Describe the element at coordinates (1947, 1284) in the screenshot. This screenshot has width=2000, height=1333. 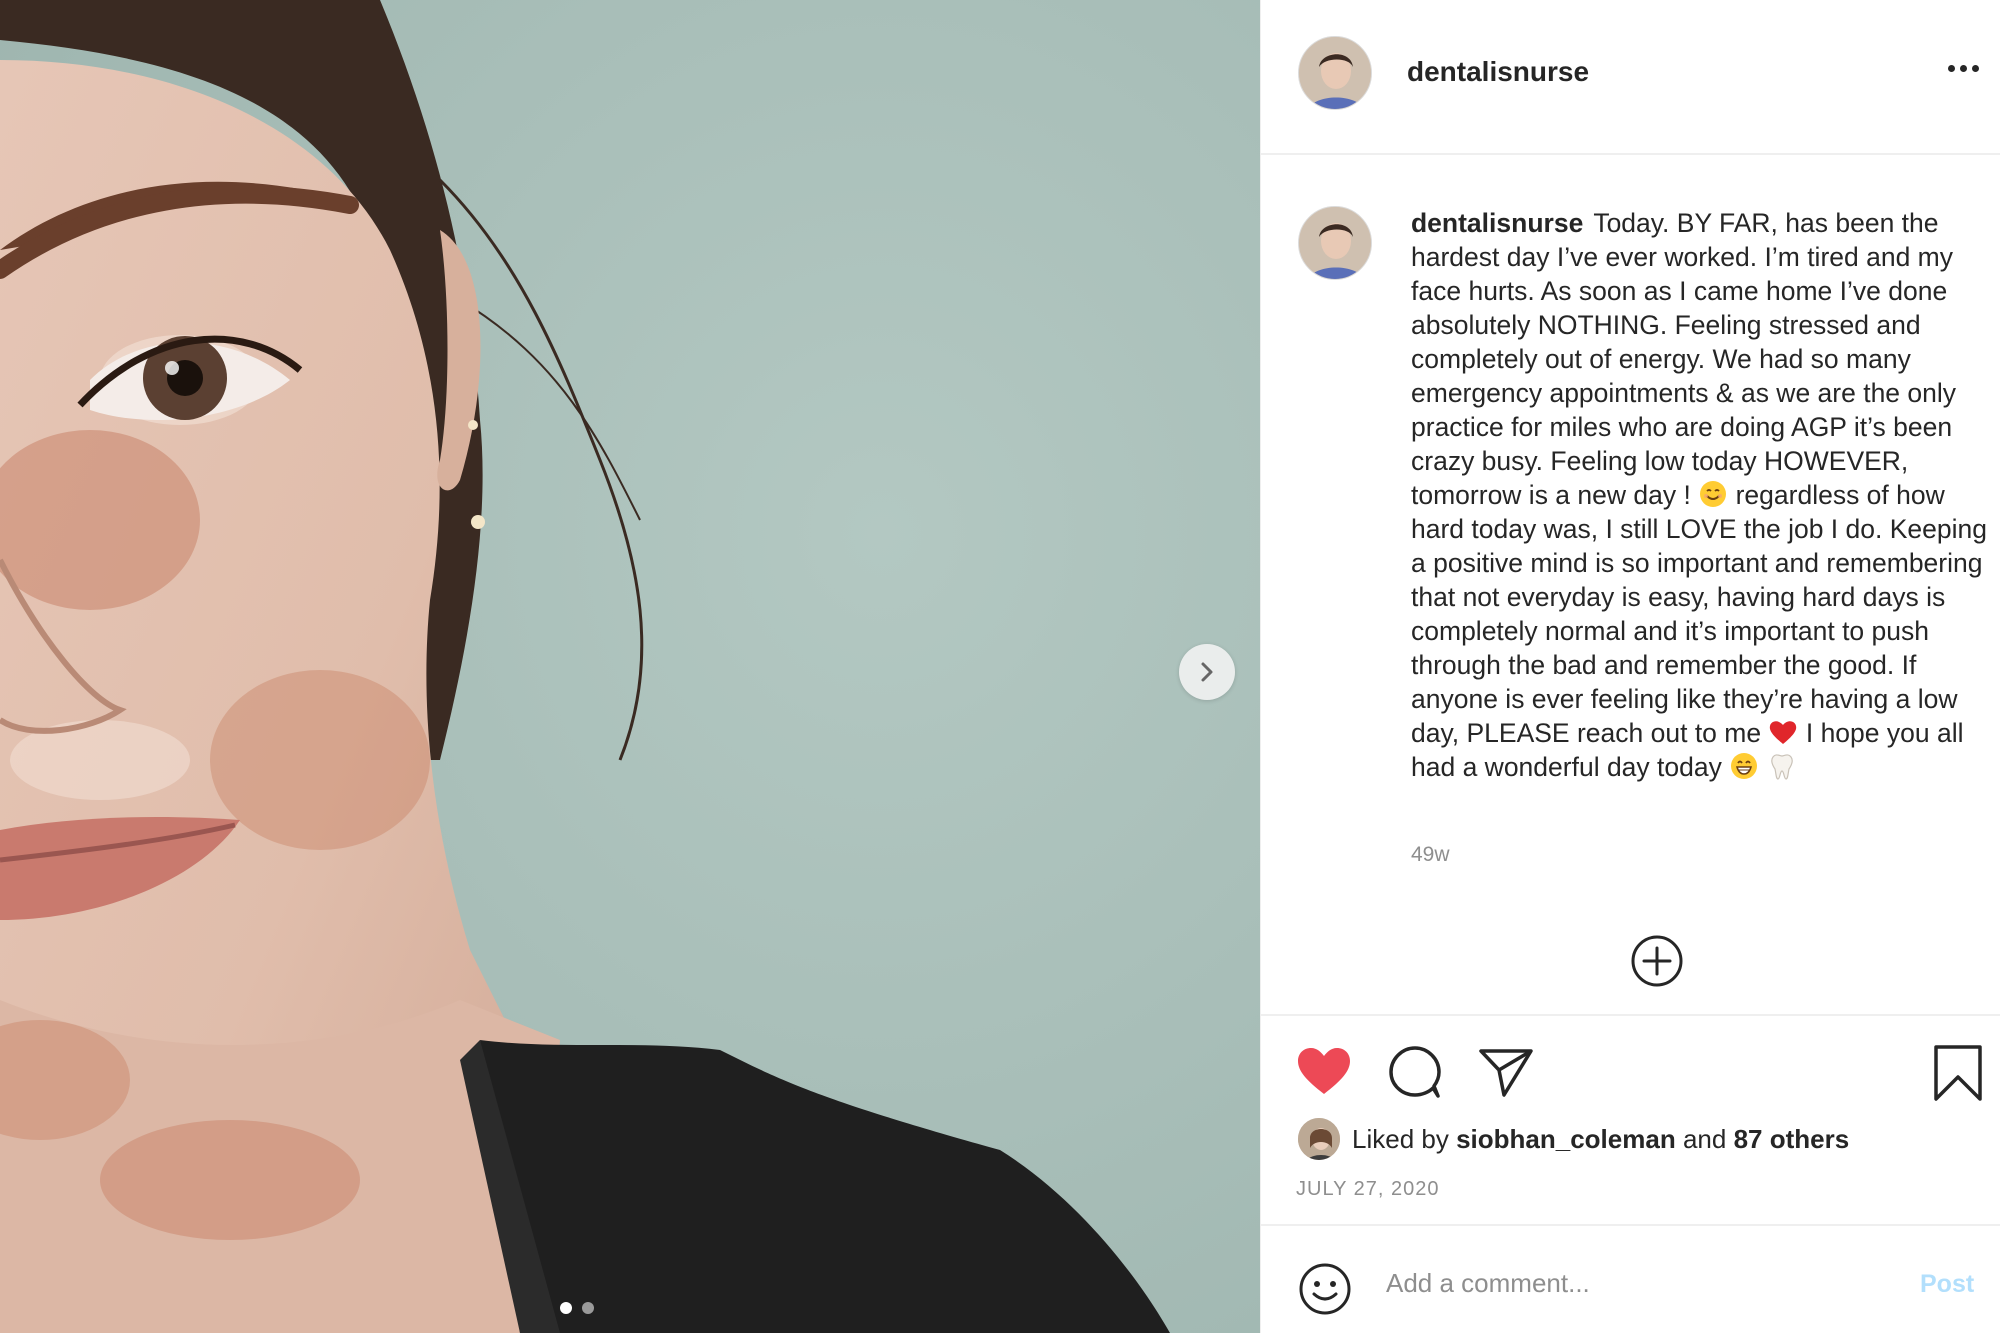
I see `post-comment-button: Post` at that location.